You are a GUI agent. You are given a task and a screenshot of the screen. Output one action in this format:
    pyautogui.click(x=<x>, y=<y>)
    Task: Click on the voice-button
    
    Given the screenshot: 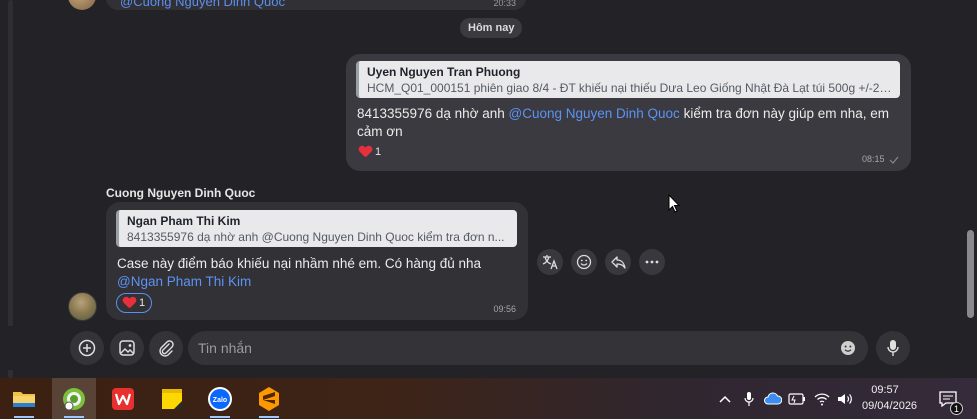 What is the action you would take?
    pyautogui.click(x=893, y=348)
    